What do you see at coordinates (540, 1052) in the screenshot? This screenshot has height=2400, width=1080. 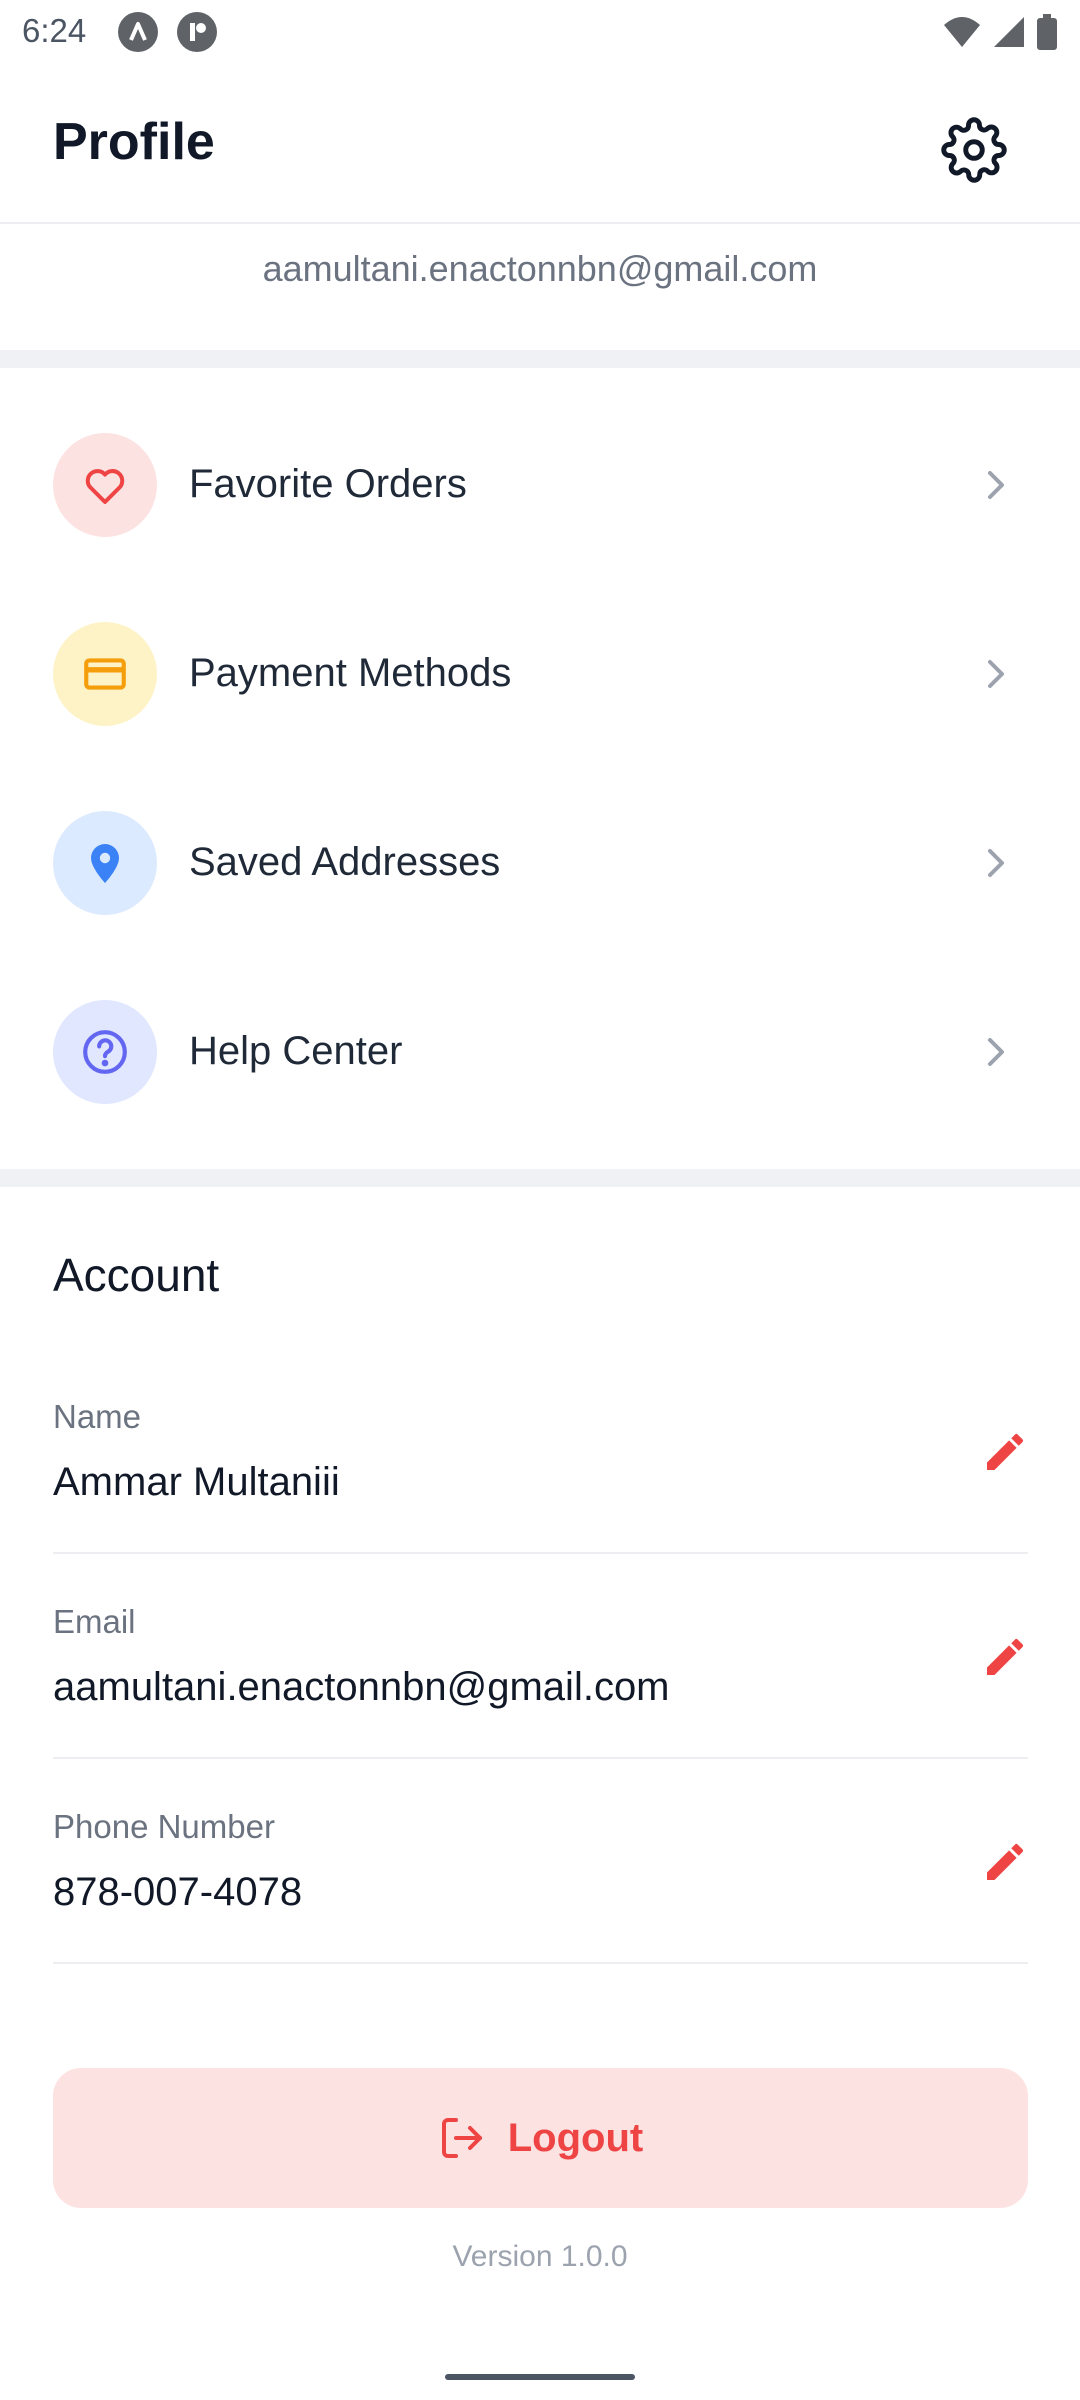 I see `menu-item-help-center: Help Center` at bounding box center [540, 1052].